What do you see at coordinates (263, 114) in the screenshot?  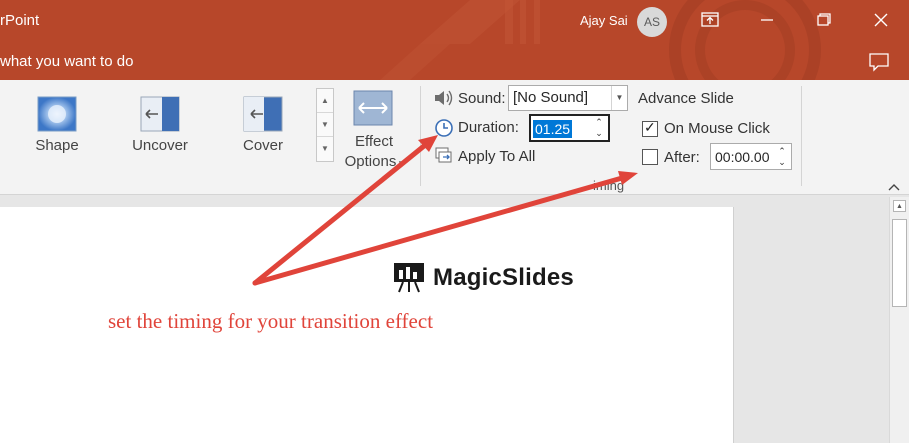 I see `cover-transition-icon` at bounding box center [263, 114].